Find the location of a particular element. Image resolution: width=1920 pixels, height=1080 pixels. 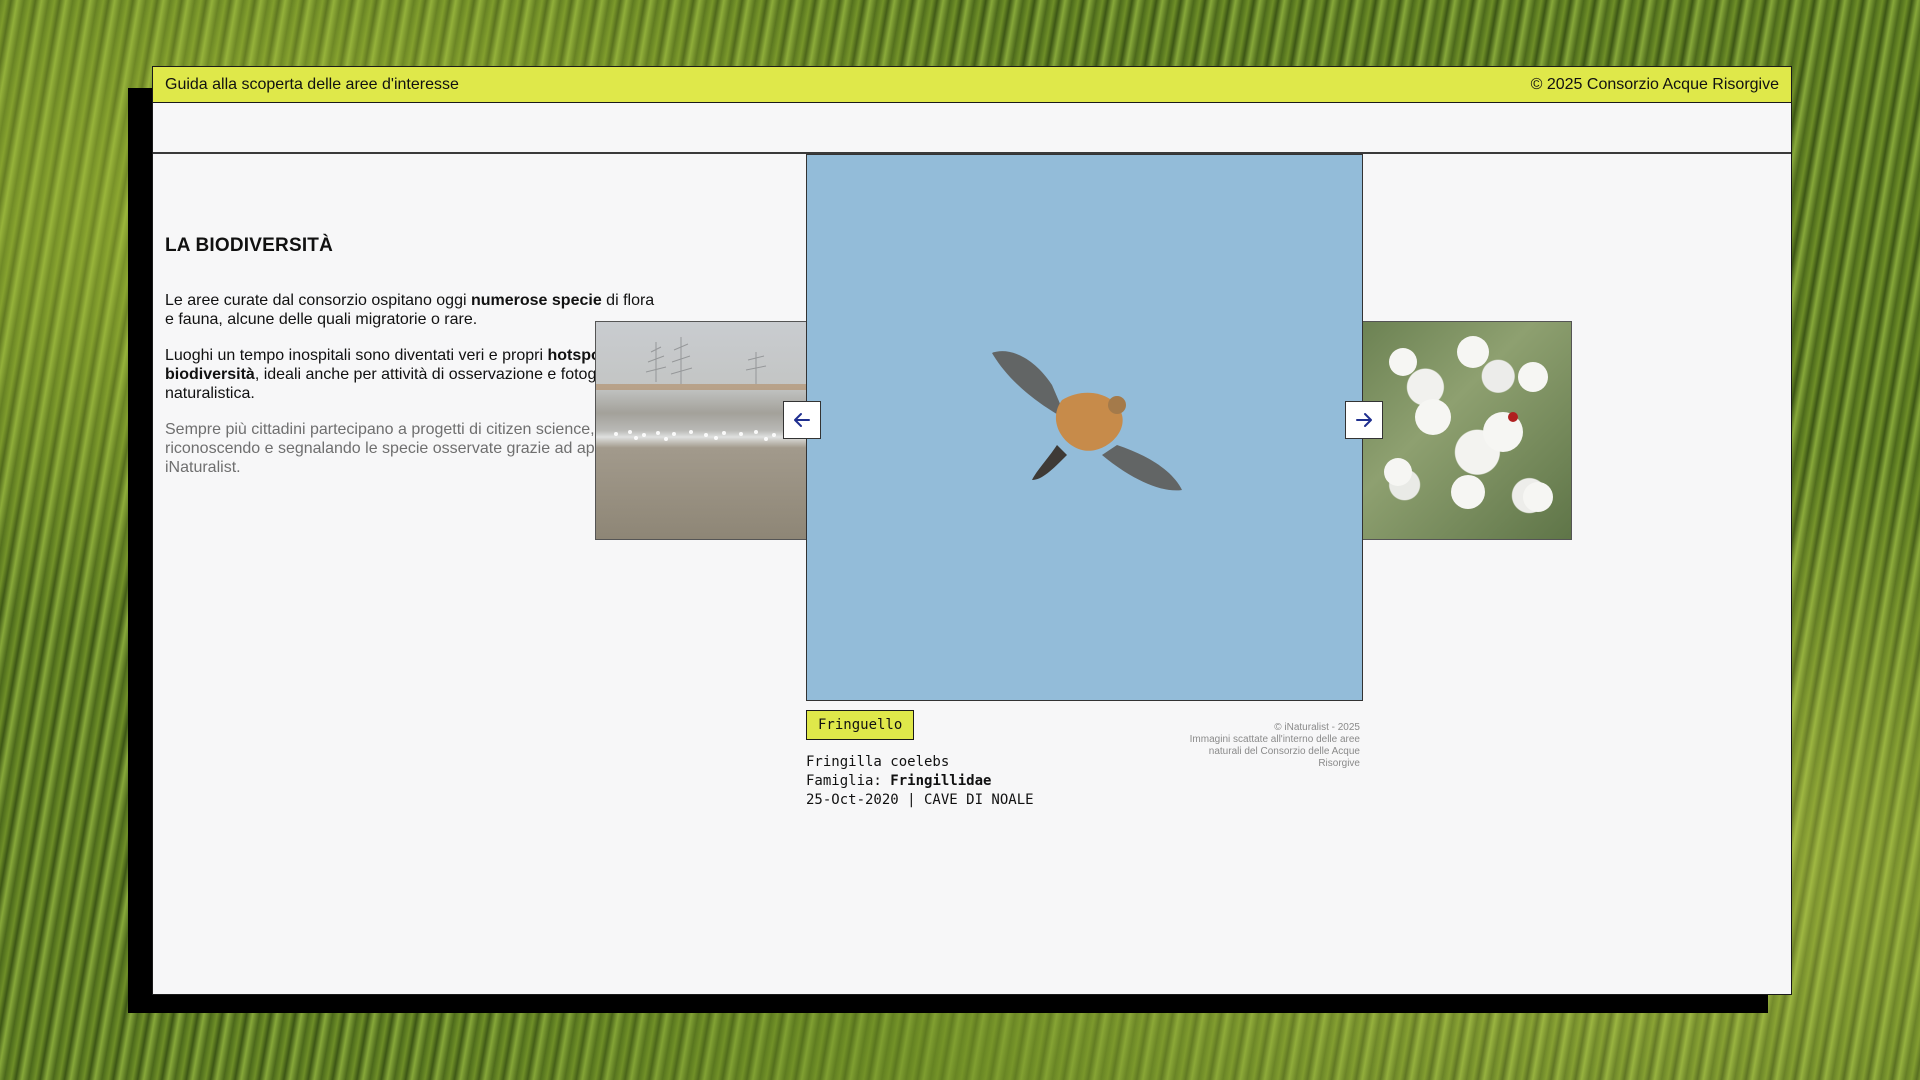

observation-date-location: 25-Oct-2020 | CAVE DI NOALE is located at coordinates (920, 800).